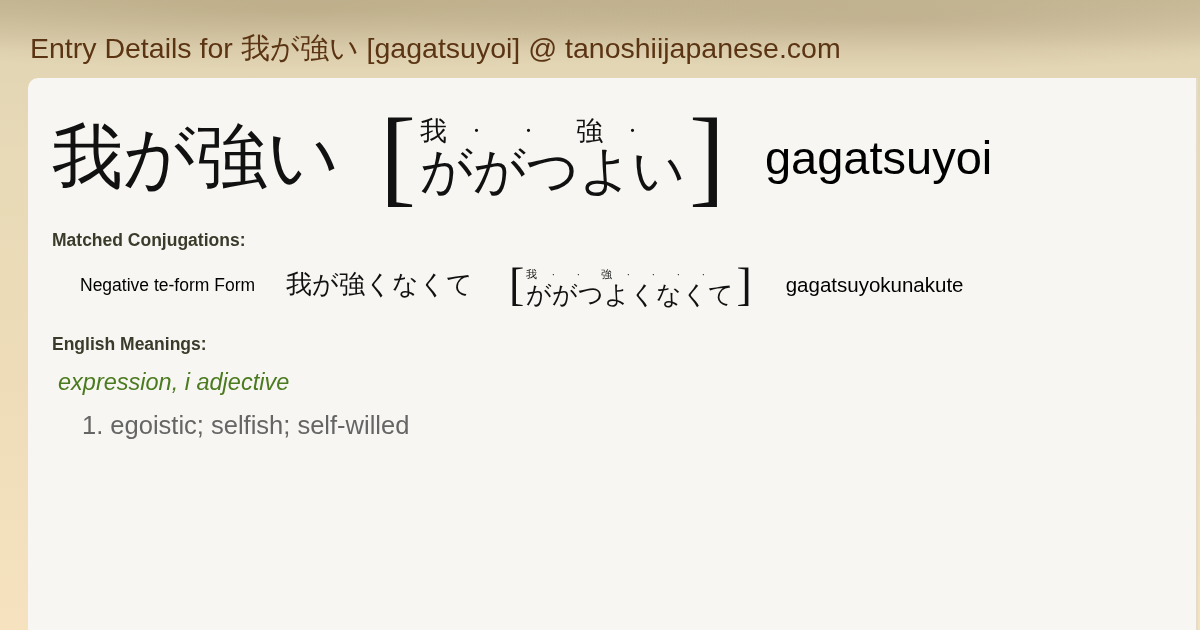  Describe the element at coordinates (435, 48) in the screenshot. I see `page-title: Entry Details for 我が強い [gagatsuyoi] @ tanoshiijapanese.com` at that location.